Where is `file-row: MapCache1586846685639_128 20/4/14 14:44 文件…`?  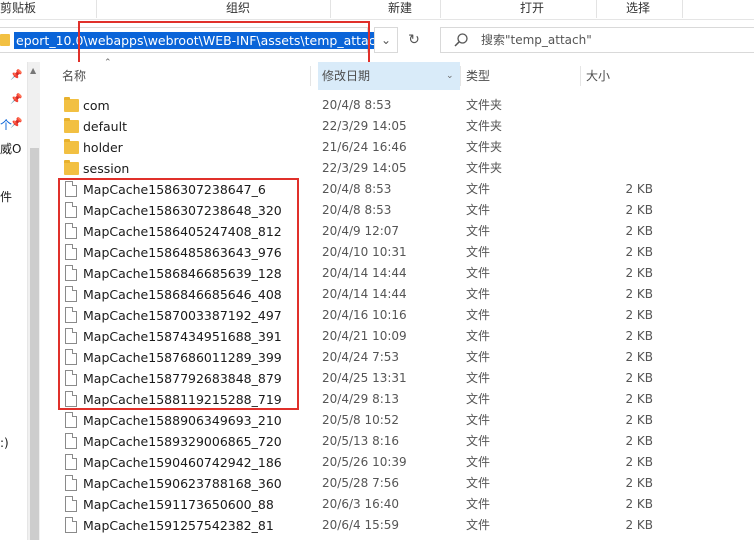 file-row: MapCache1586846685639_128 20/4/14 14:44 文件… is located at coordinates (397, 273).